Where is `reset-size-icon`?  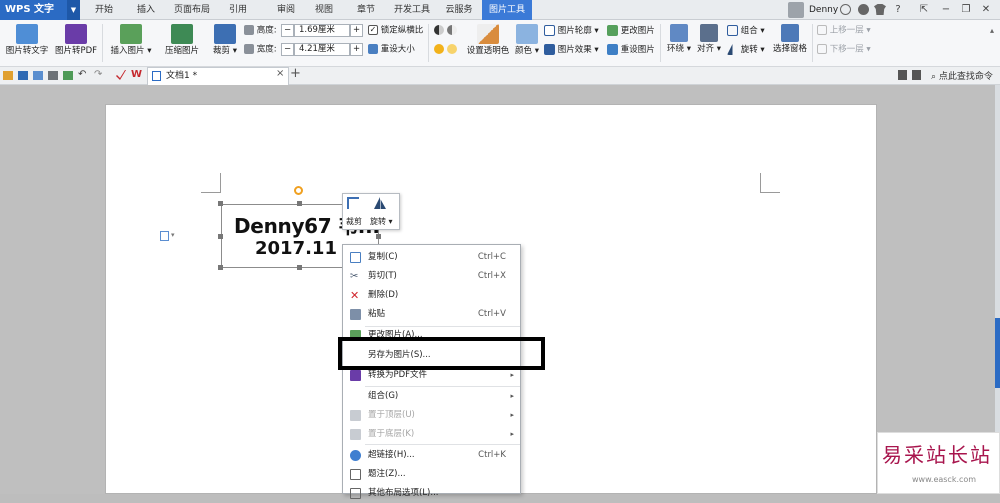
reset-size-icon is located at coordinates (373, 49).